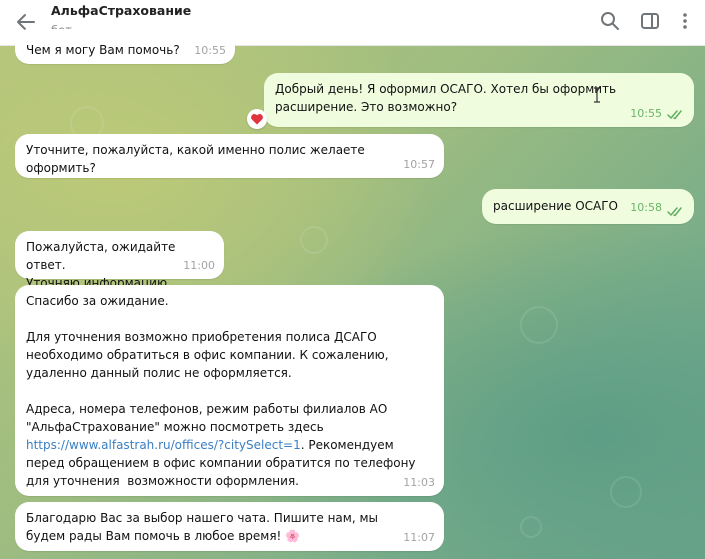  I want to click on heart-reaction-icon, so click(257, 119).